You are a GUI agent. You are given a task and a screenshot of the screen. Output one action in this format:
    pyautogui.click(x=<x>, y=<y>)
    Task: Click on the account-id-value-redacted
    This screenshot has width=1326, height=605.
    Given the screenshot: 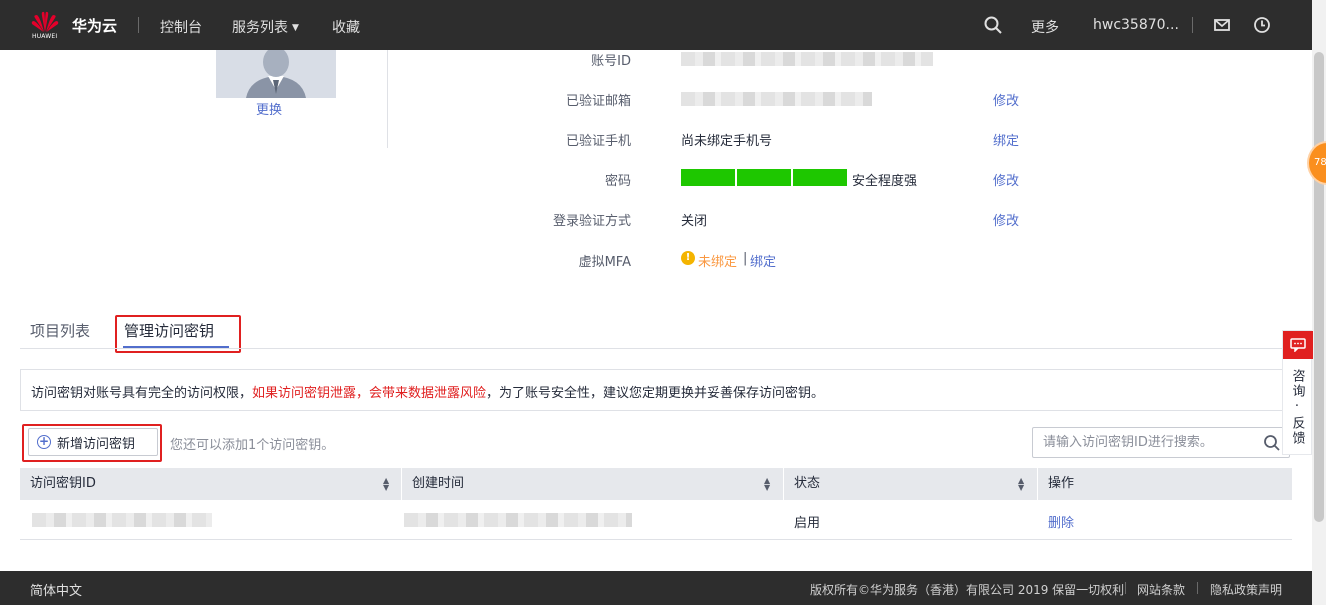 What is the action you would take?
    pyautogui.click(x=807, y=59)
    